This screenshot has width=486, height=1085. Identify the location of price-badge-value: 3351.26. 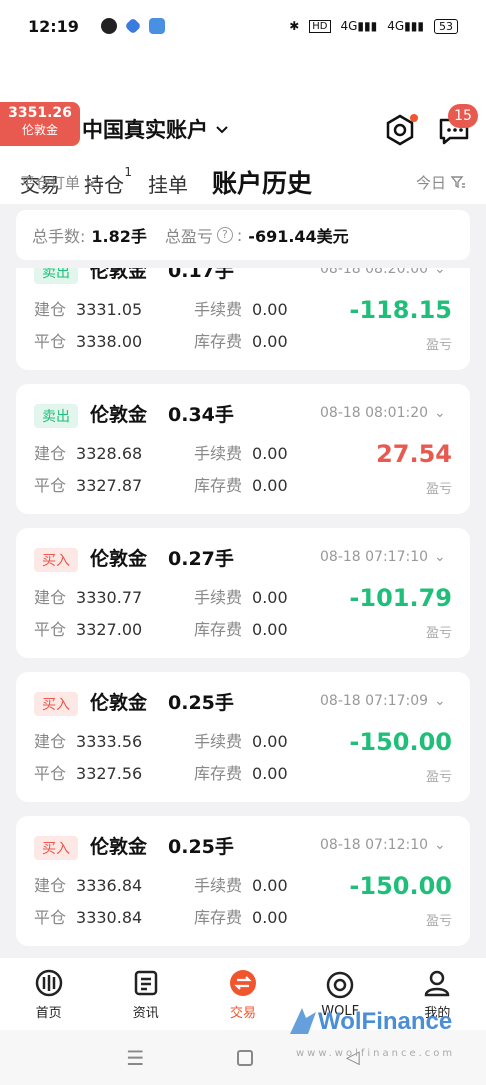
(40, 113).